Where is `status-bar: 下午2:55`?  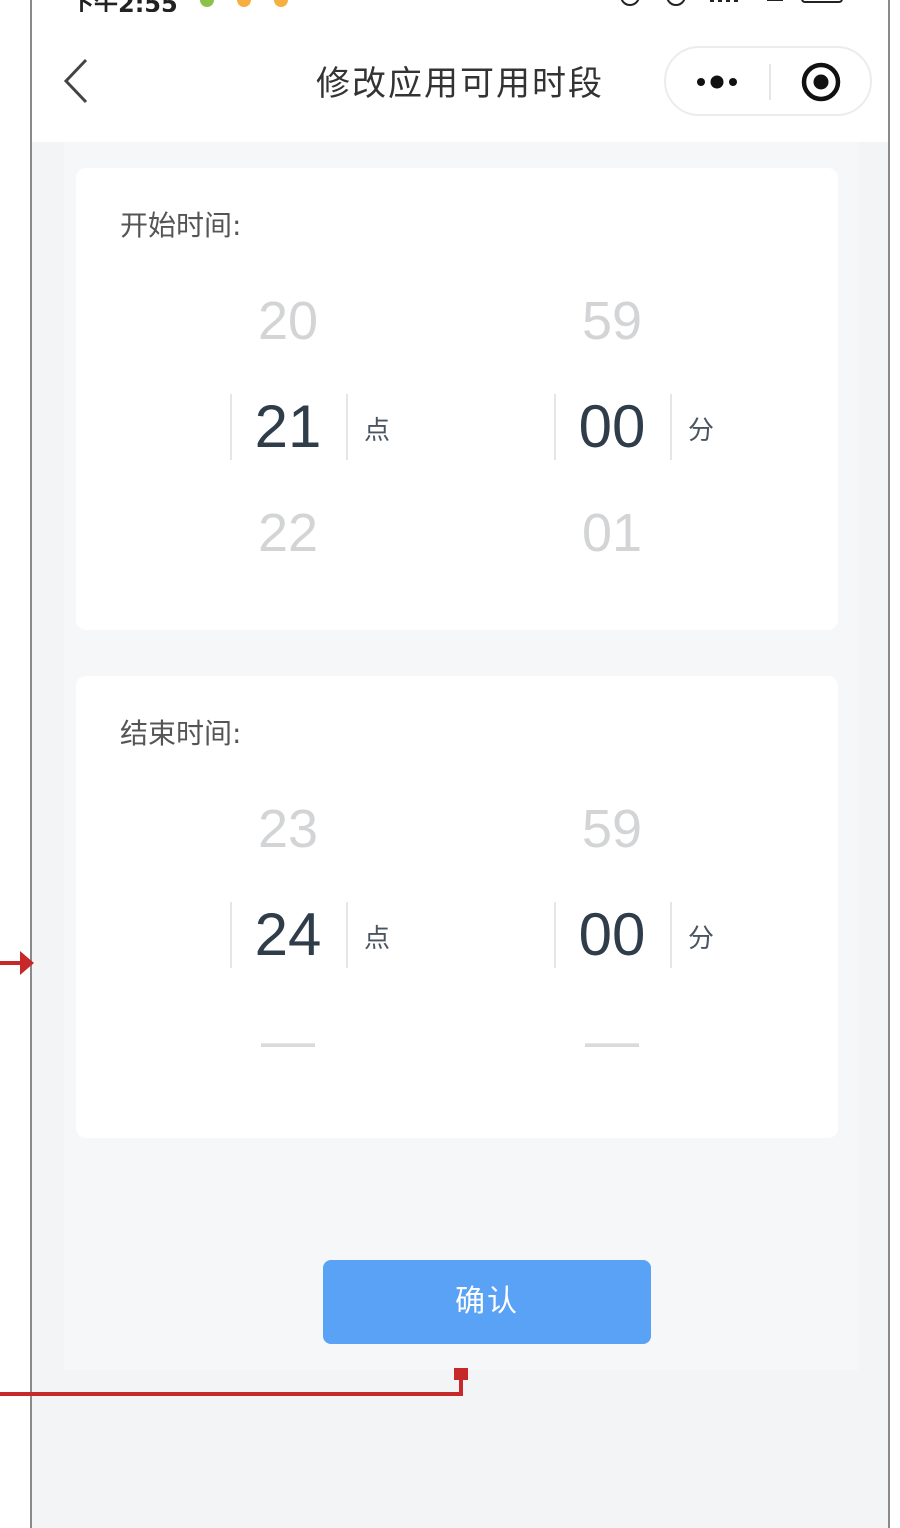 status-bar: 下午2:55 is located at coordinates (460, 9).